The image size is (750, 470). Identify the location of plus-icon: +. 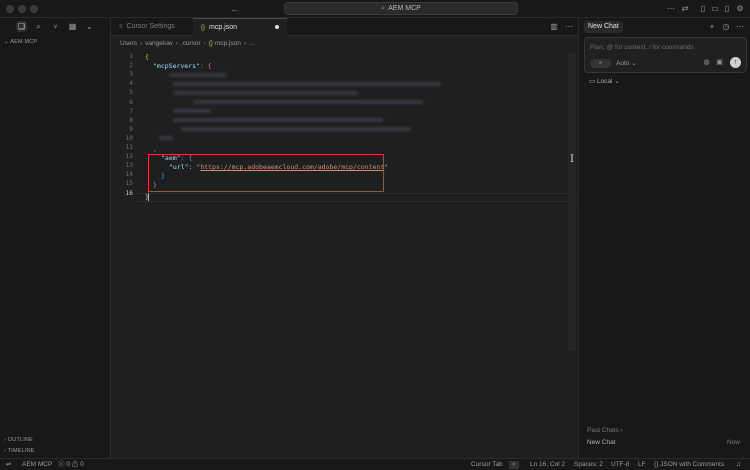
(712, 26).